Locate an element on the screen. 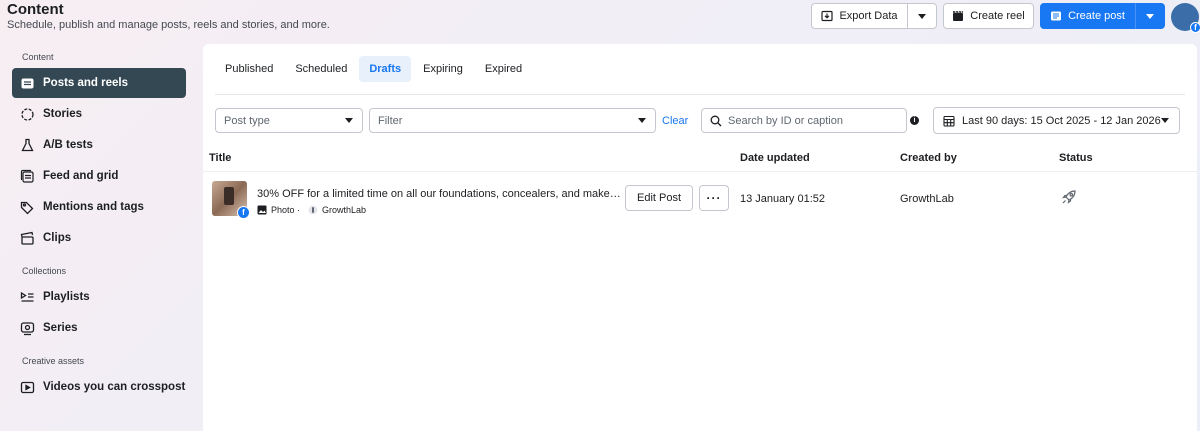 This screenshot has height=431, width=1200. export-dropdown-button is located at coordinates (922, 16).